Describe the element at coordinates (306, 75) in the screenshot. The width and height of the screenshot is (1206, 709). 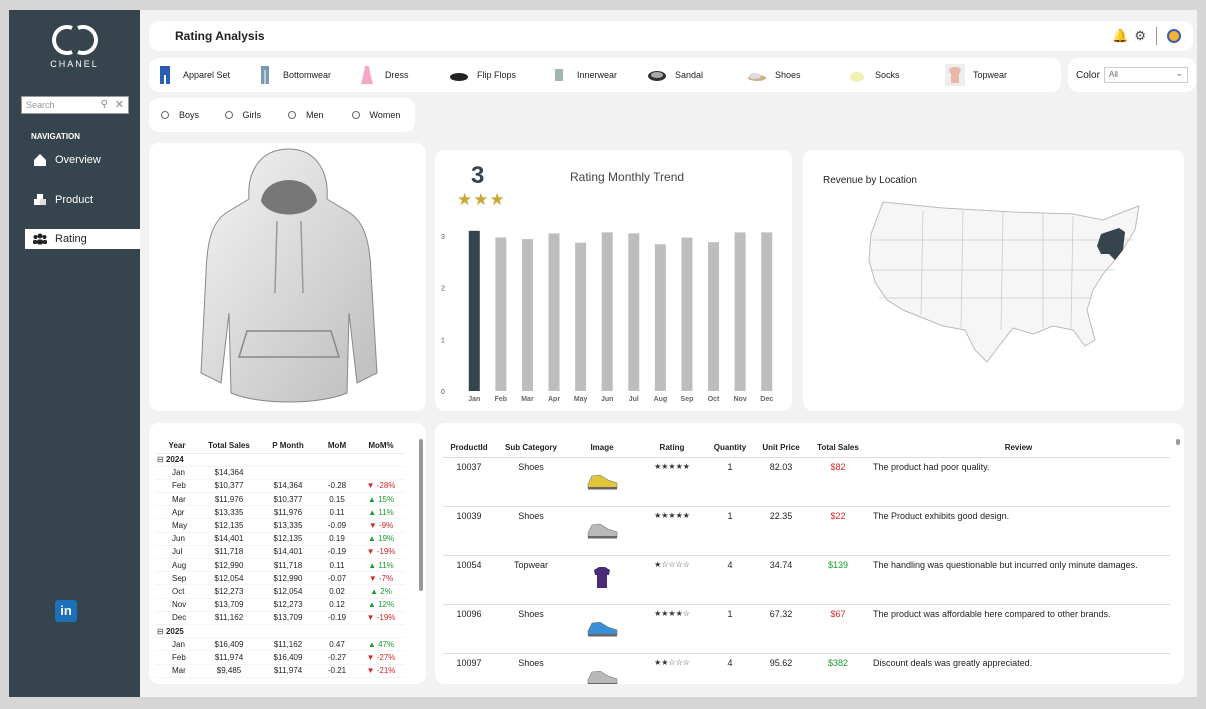
I see `category-bottomwear: Bottomwear` at that location.